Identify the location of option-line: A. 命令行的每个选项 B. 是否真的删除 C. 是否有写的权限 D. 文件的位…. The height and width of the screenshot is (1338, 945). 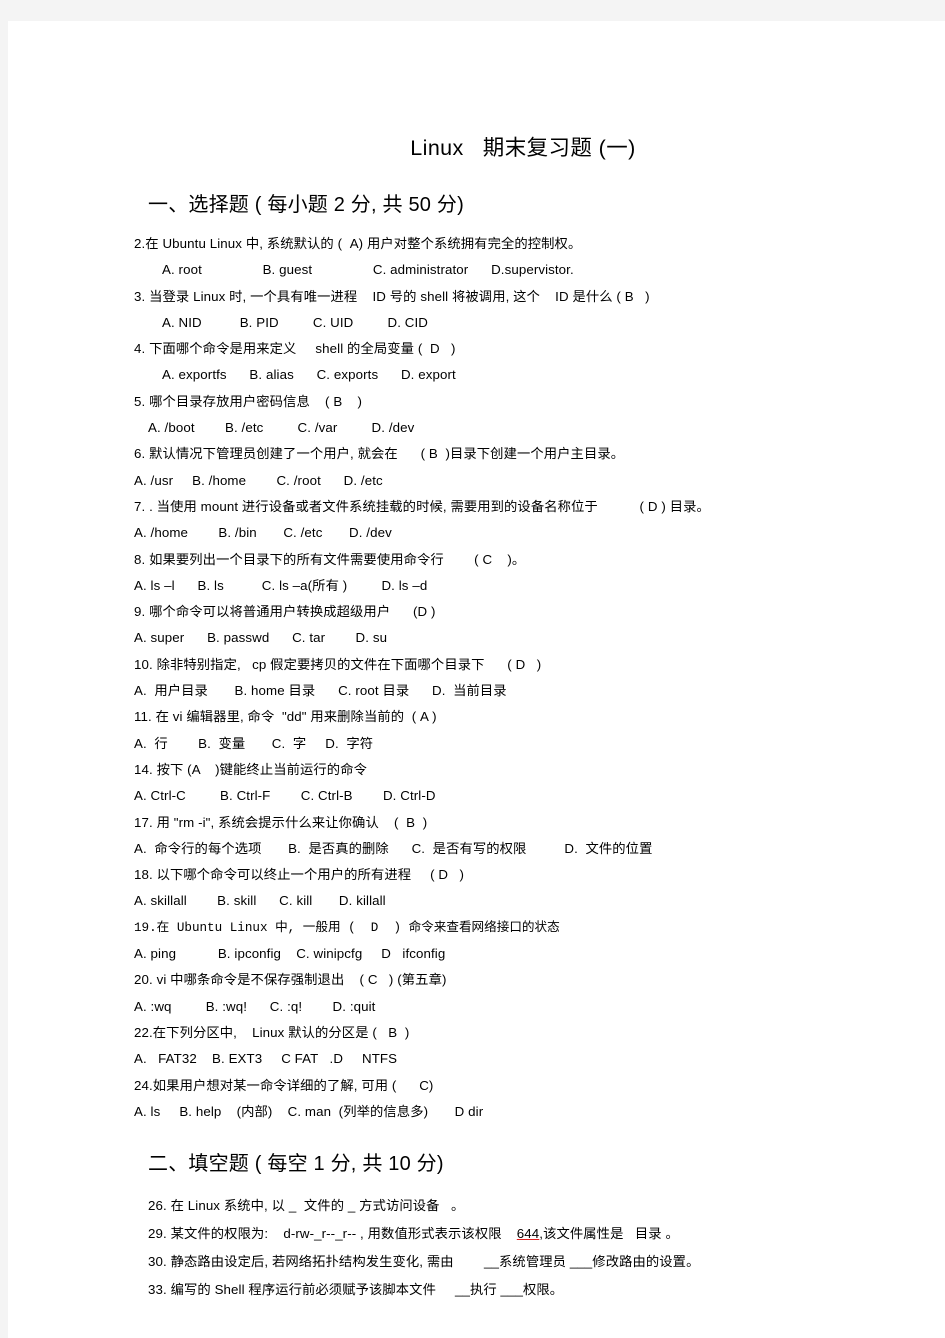
(393, 848).